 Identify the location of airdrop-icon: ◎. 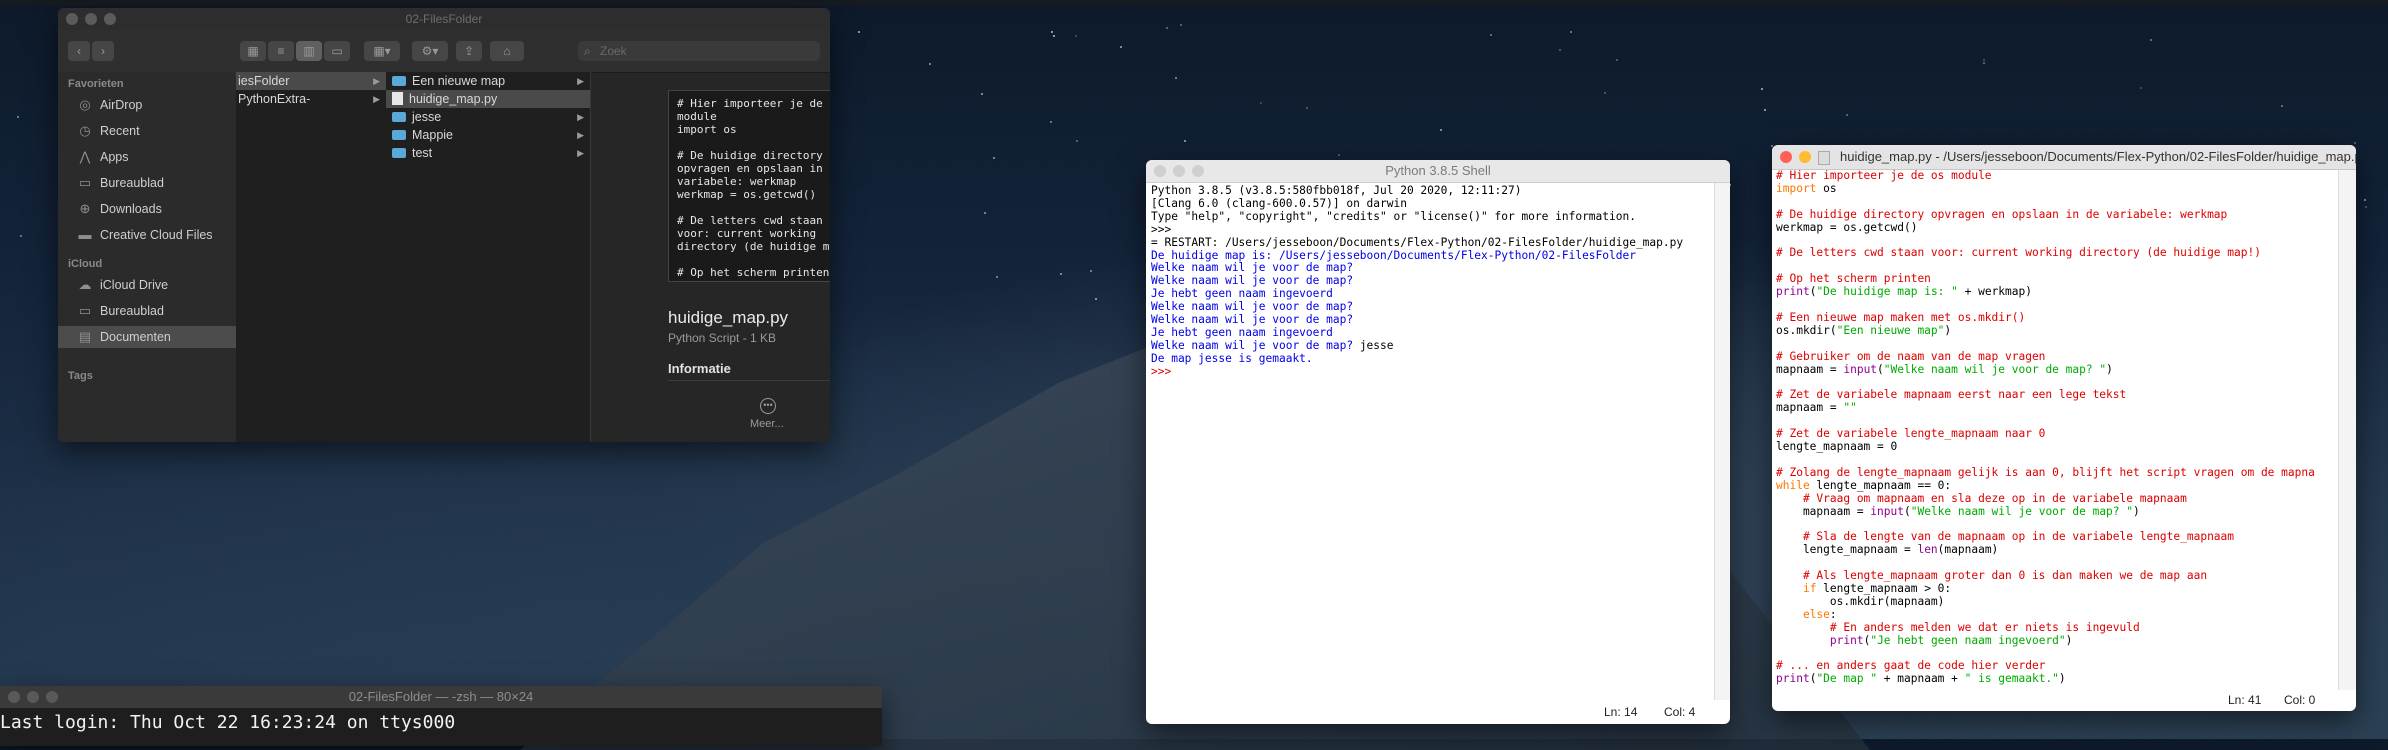
(85, 104).